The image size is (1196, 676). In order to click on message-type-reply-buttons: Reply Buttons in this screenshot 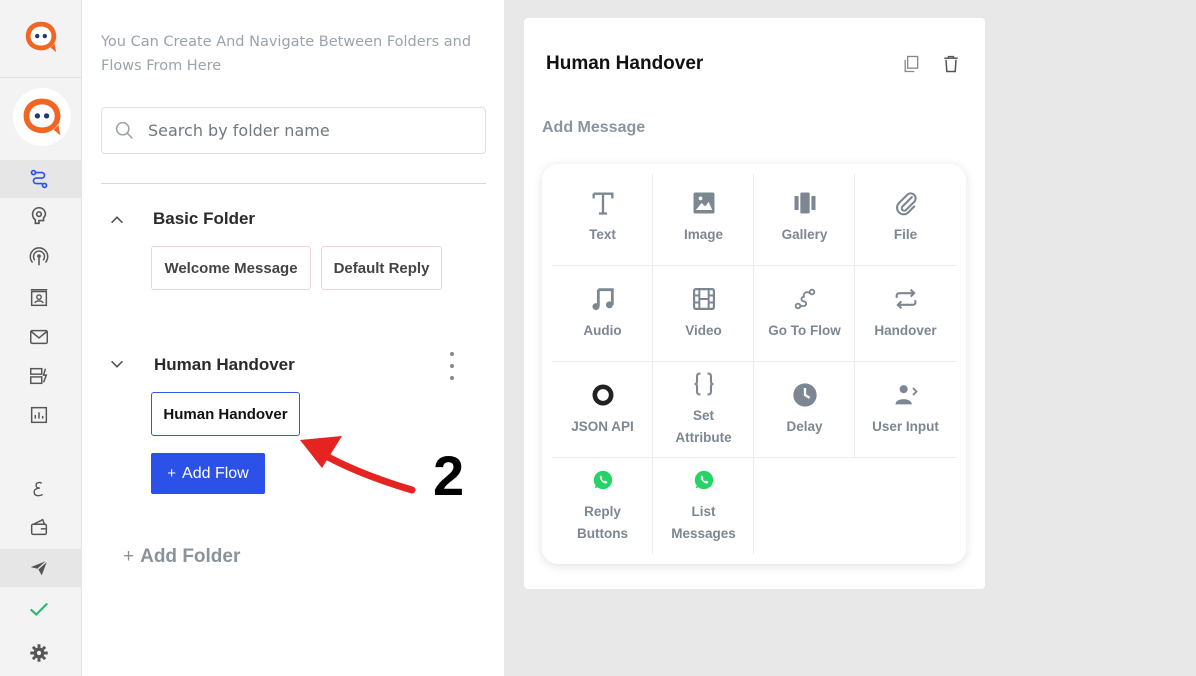, I will do `click(602, 505)`.